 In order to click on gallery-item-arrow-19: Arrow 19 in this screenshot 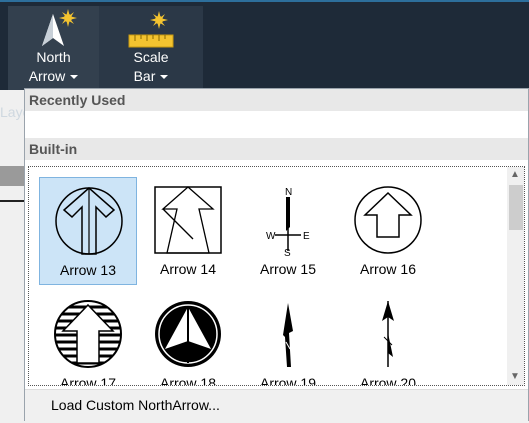, I will do `click(288, 338)`.